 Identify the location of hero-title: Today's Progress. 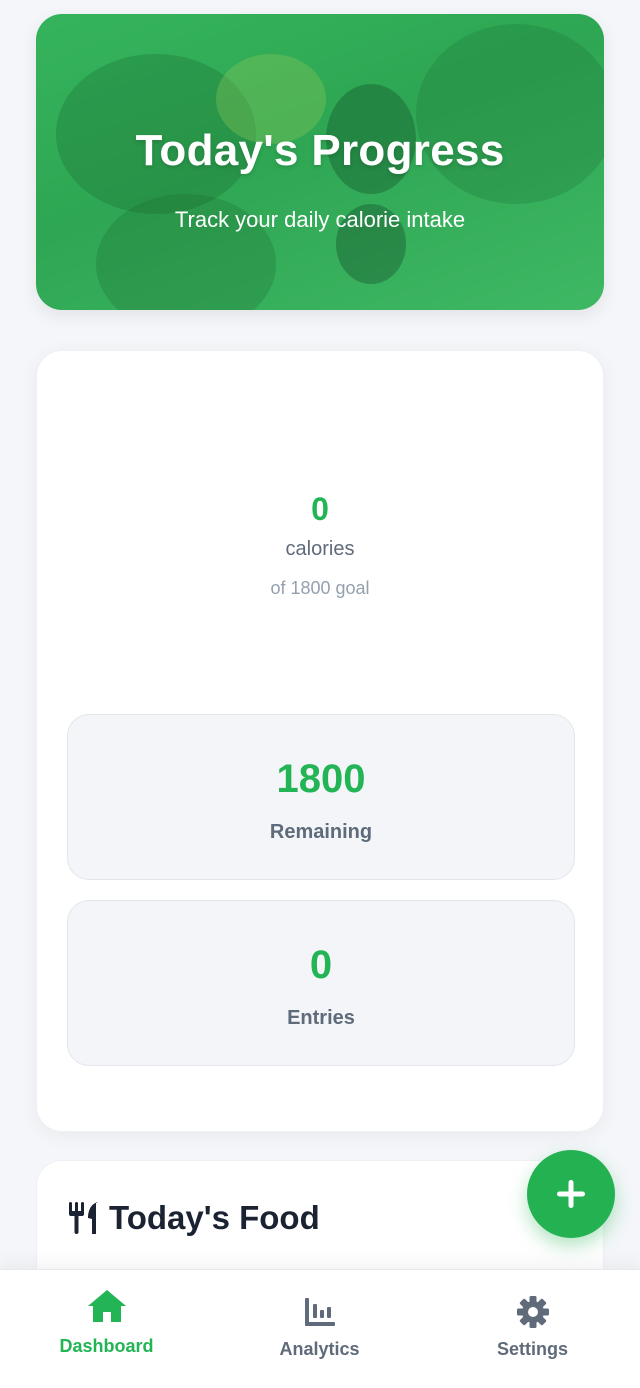
(320, 150).